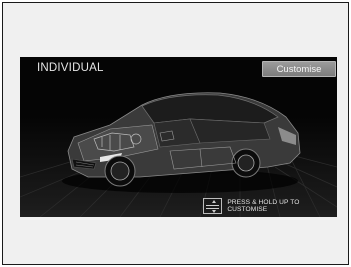 The height and width of the screenshot is (267, 351). Describe the element at coordinates (263, 206) in the screenshot. I see `hint-text: PRESS & HOLD UP TO CUSTOMISE` at that location.